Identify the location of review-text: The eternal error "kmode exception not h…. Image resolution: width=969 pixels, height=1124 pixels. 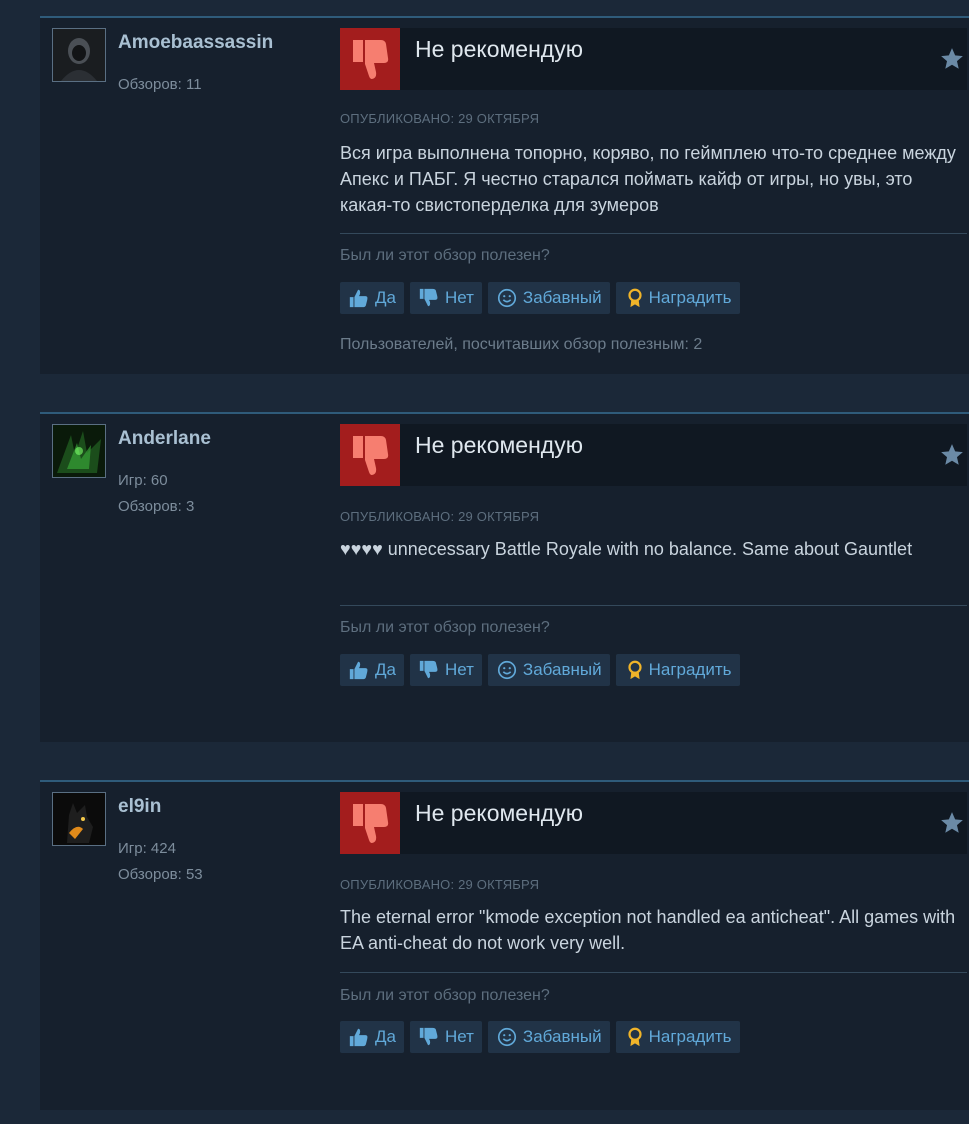
(648, 930).